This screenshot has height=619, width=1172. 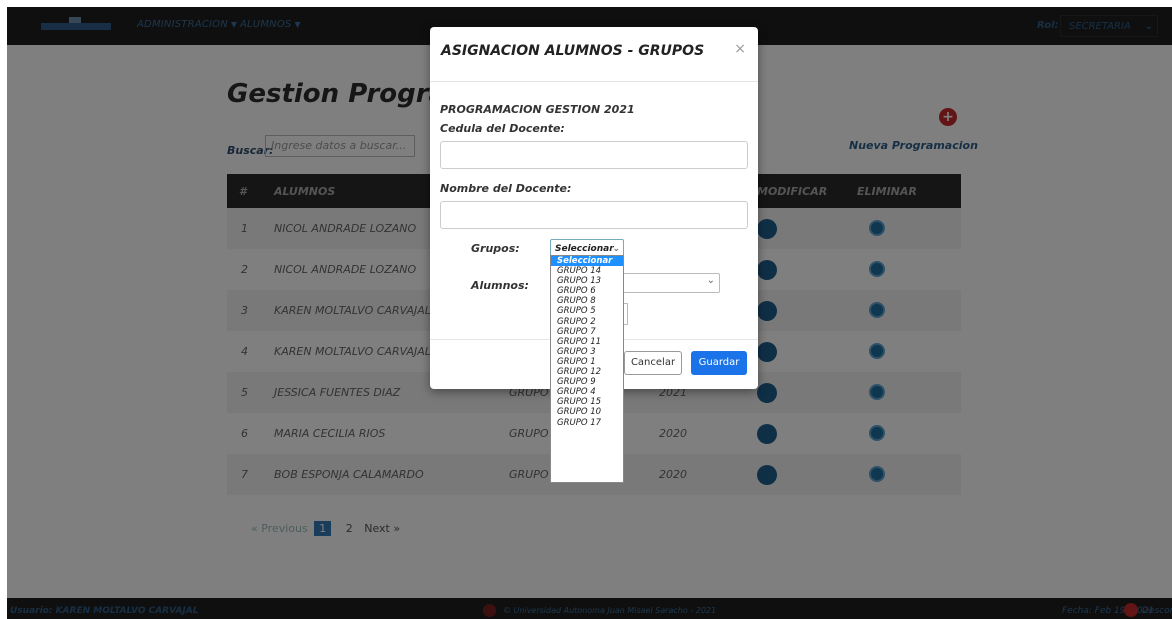 I want to click on grupos-option: GRUPO 15, so click(x=587, y=402).